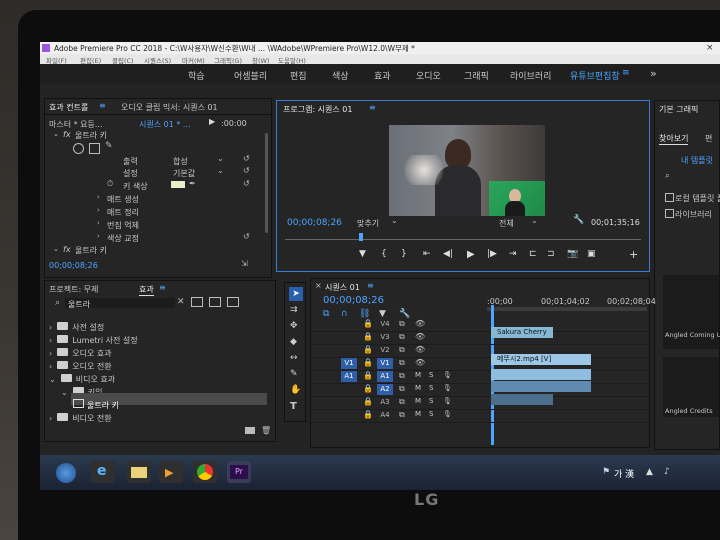  What do you see at coordinates (192, 183) in the screenshot?
I see `eyedropper-icon: ✒` at bounding box center [192, 183].